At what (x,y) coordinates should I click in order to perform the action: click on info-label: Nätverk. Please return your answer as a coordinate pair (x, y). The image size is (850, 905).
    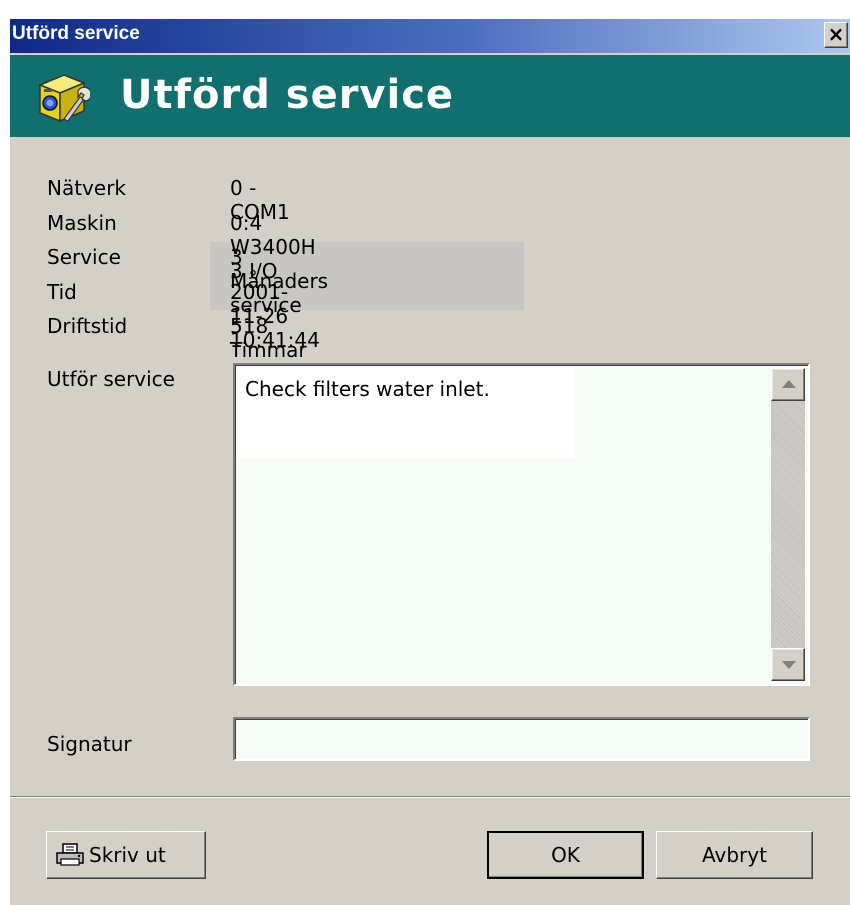
    Looking at the image, I should click on (87, 188).